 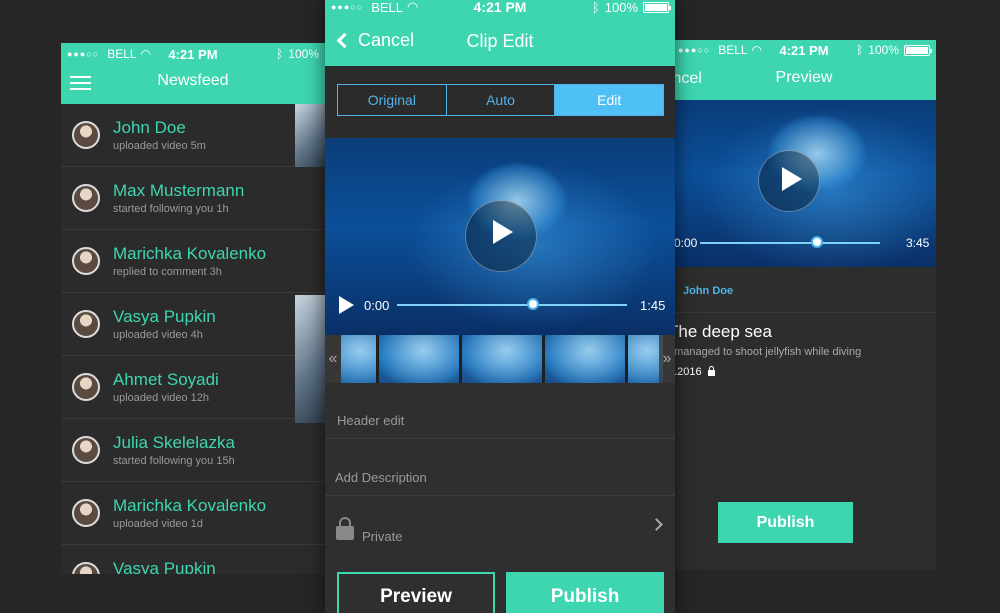 I want to click on description-placeholder: Add Description, so click(x=381, y=477).